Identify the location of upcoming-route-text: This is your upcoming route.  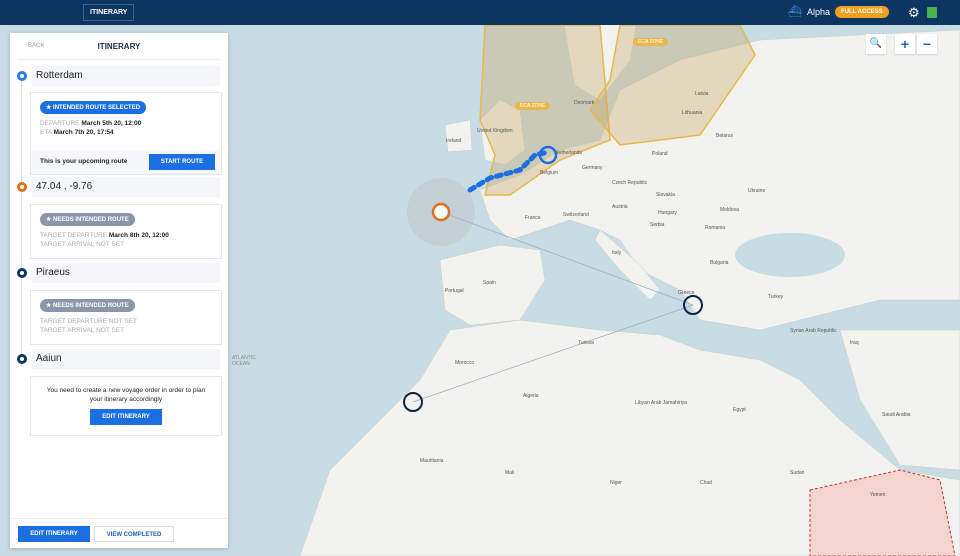
(84, 161).